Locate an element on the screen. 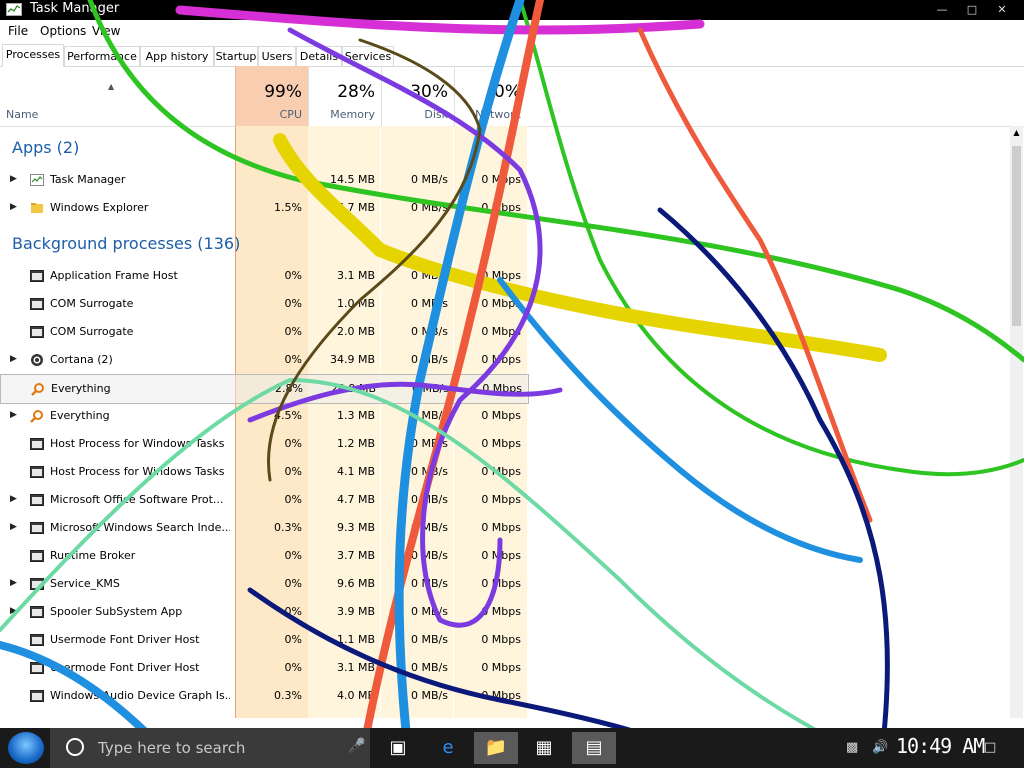 The width and height of the screenshot is (1024, 768). search-placeholder: Type here to search is located at coordinates (172, 748).